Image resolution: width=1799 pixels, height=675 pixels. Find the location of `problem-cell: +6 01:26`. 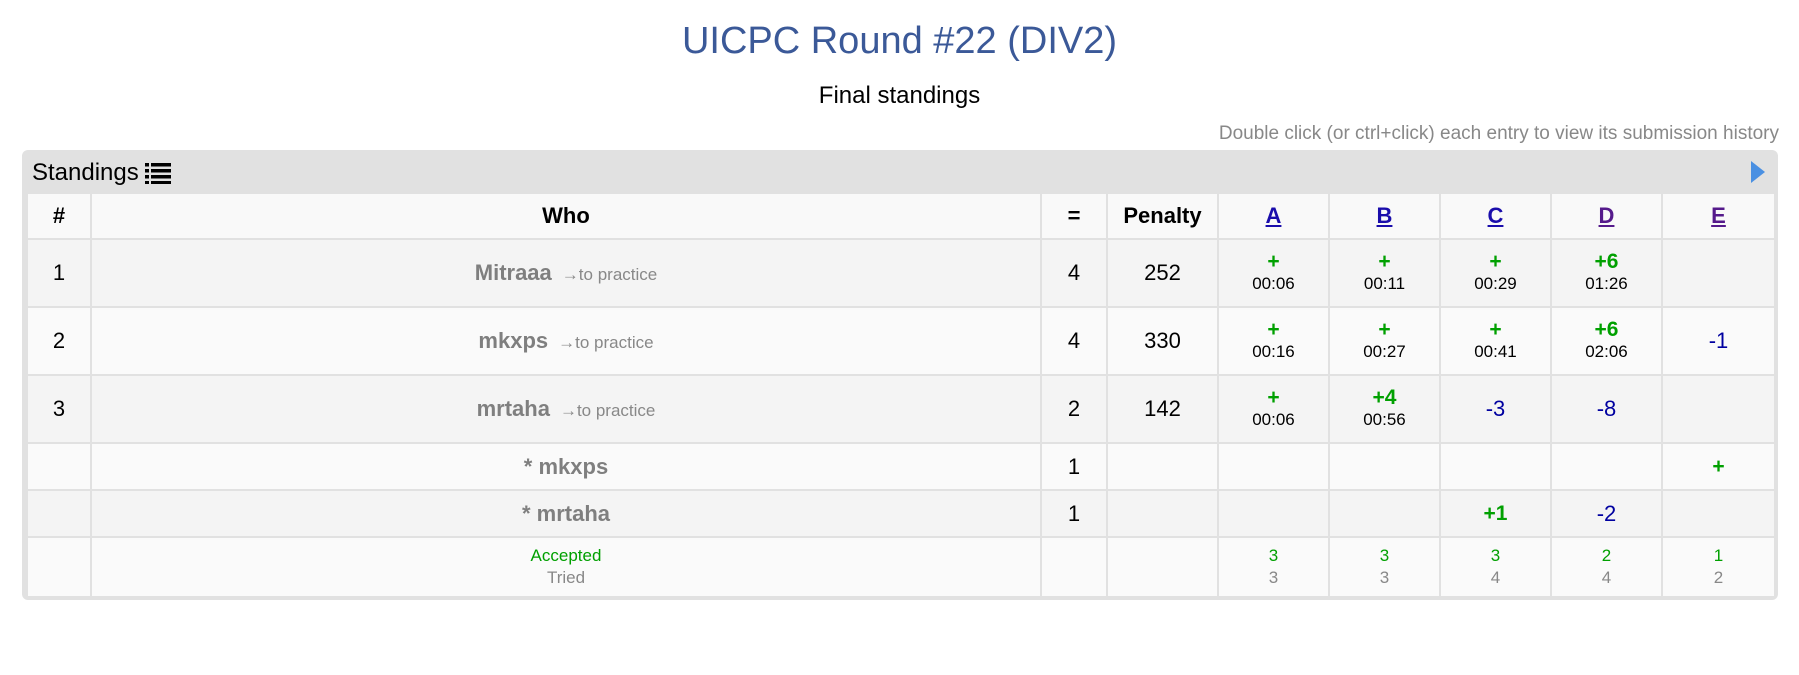

problem-cell: +6 01:26 is located at coordinates (1606, 273).